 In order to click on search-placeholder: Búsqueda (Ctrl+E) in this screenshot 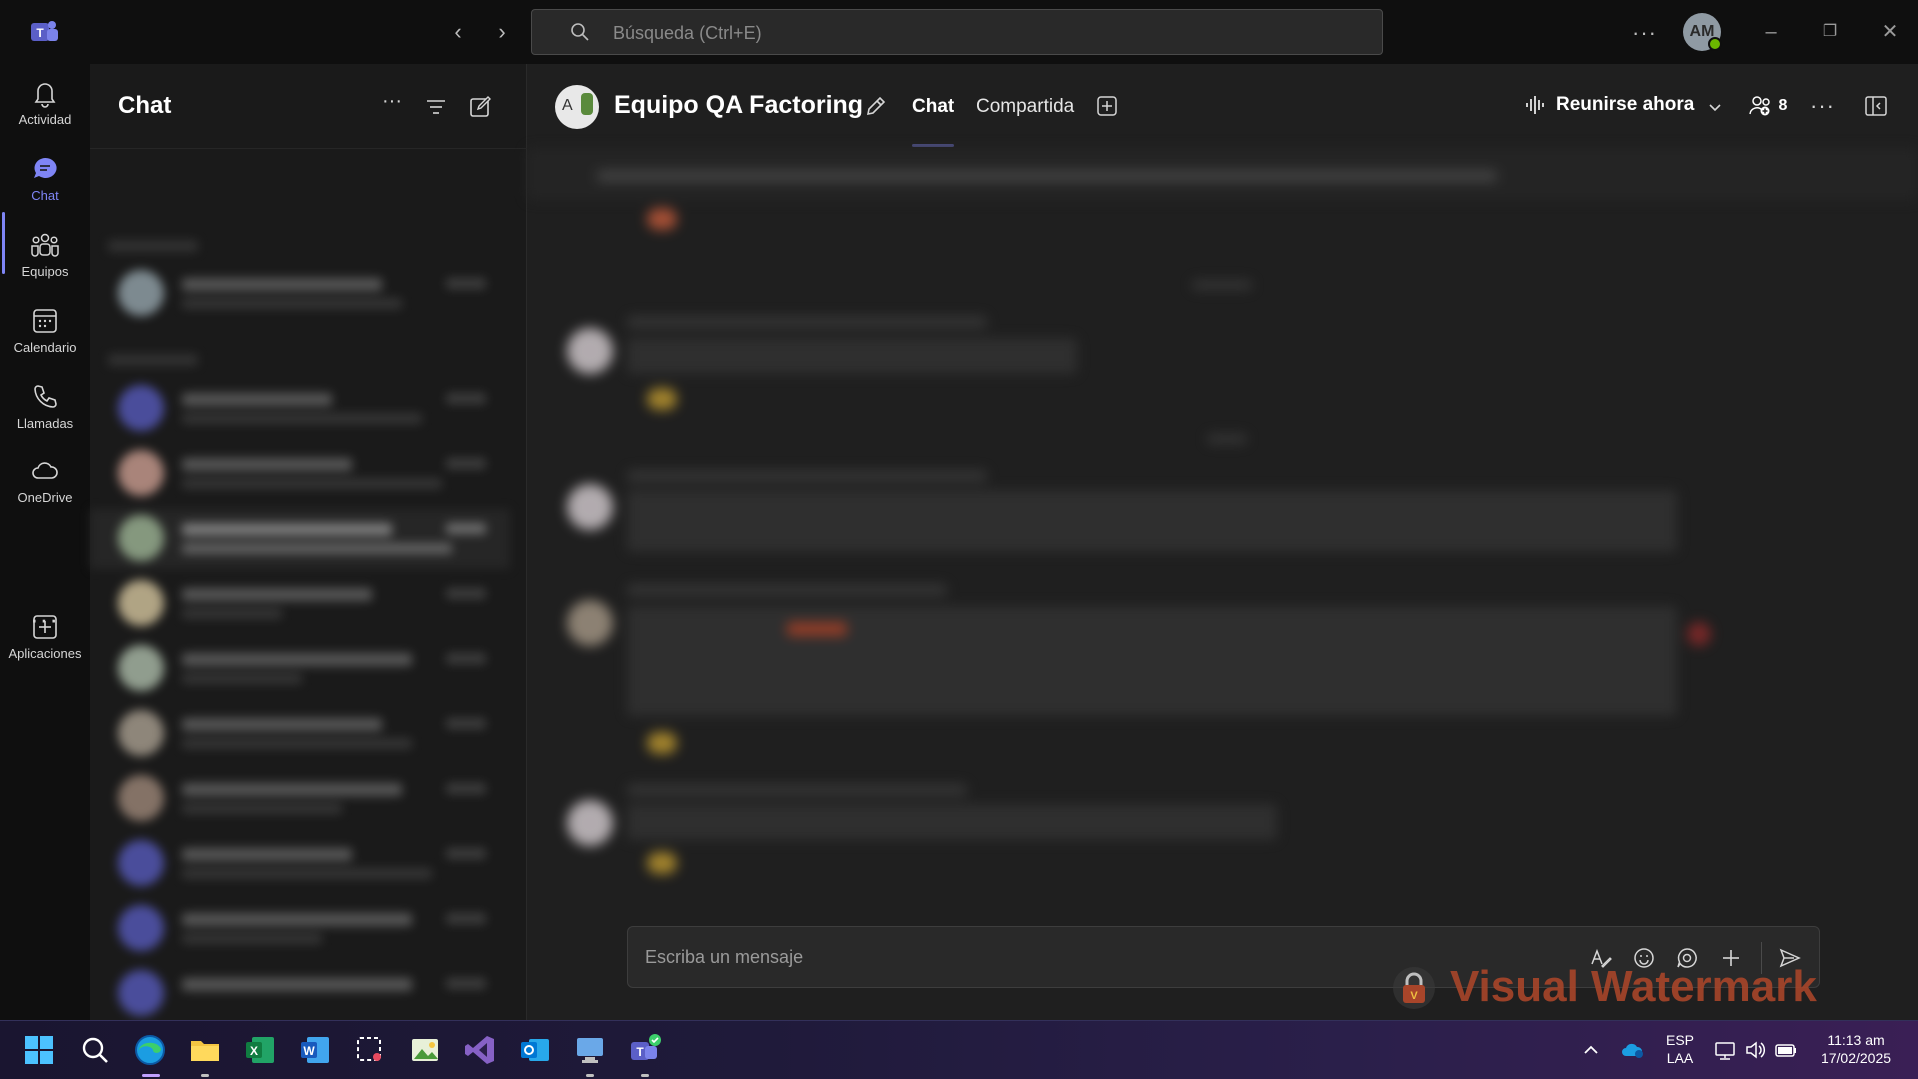, I will do `click(687, 33)`.